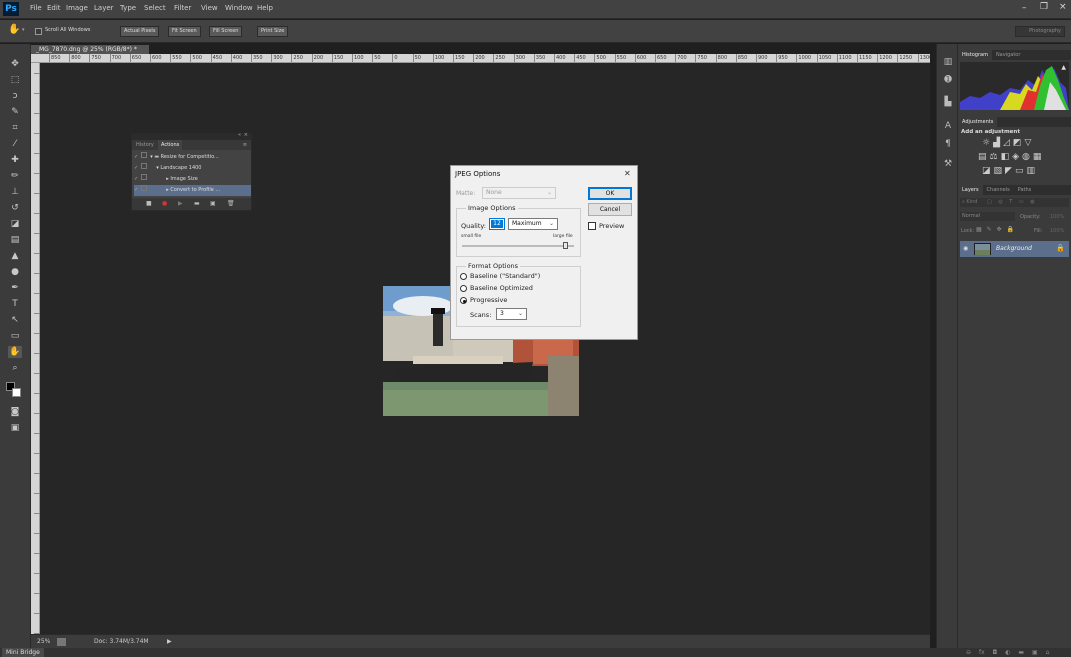 The image size is (1071, 657). I want to click on zoom-tool-icon: ⌕, so click(15, 368).